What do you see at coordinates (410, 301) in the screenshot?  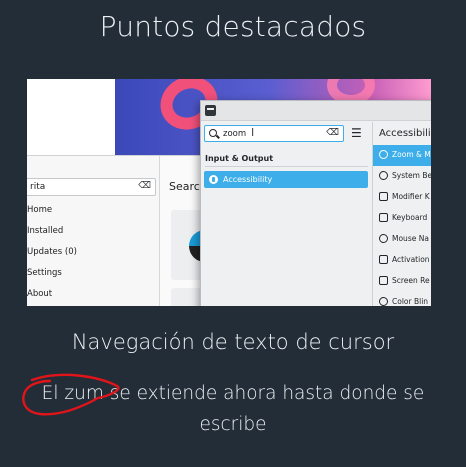 I see `list-item-label: Color Blin` at bounding box center [410, 301].